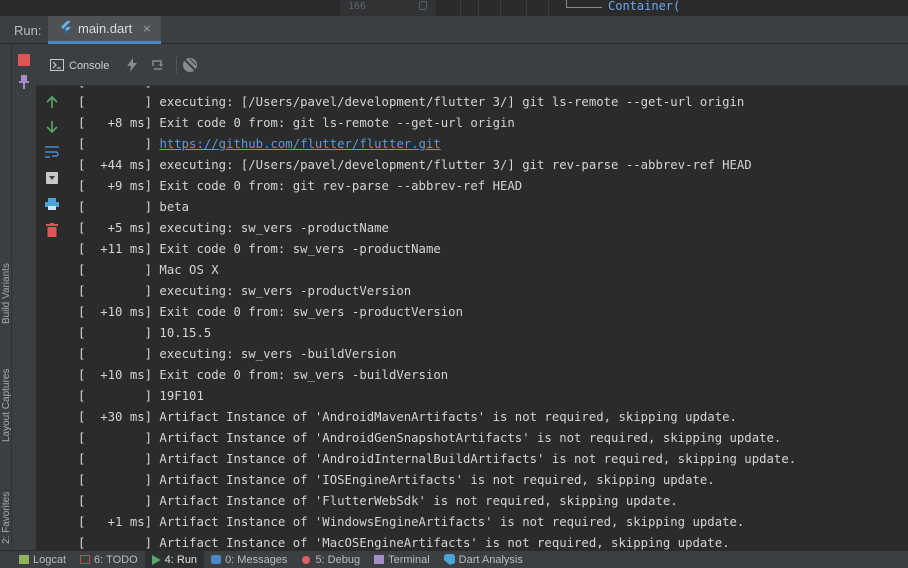 The height and width of the screenshot is (568, 908). I want to click on bottom-tab-label: Terminal, so click(409, 559).